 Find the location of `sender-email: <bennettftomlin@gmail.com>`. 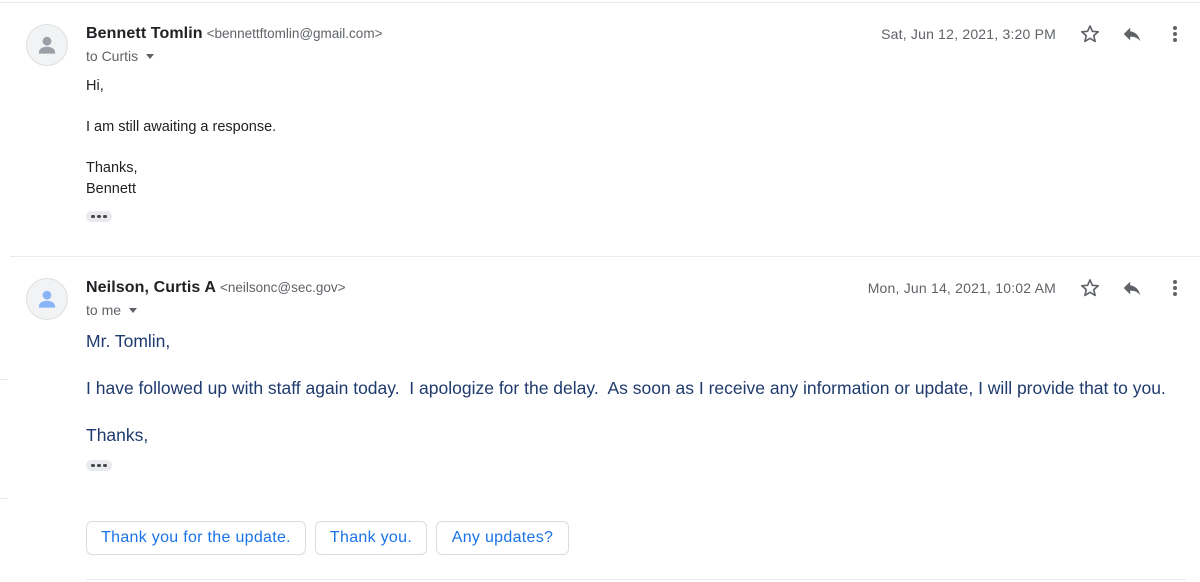

sender-email: <bennettftomlin@gmail.com> is located at coordinates (294, 33).